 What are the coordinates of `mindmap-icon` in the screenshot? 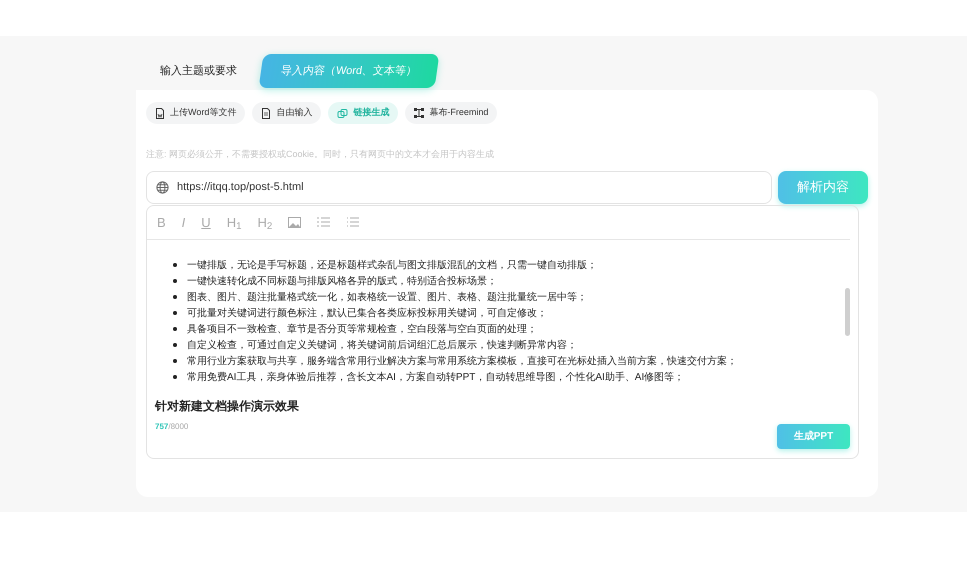 It's located at (419, 113).